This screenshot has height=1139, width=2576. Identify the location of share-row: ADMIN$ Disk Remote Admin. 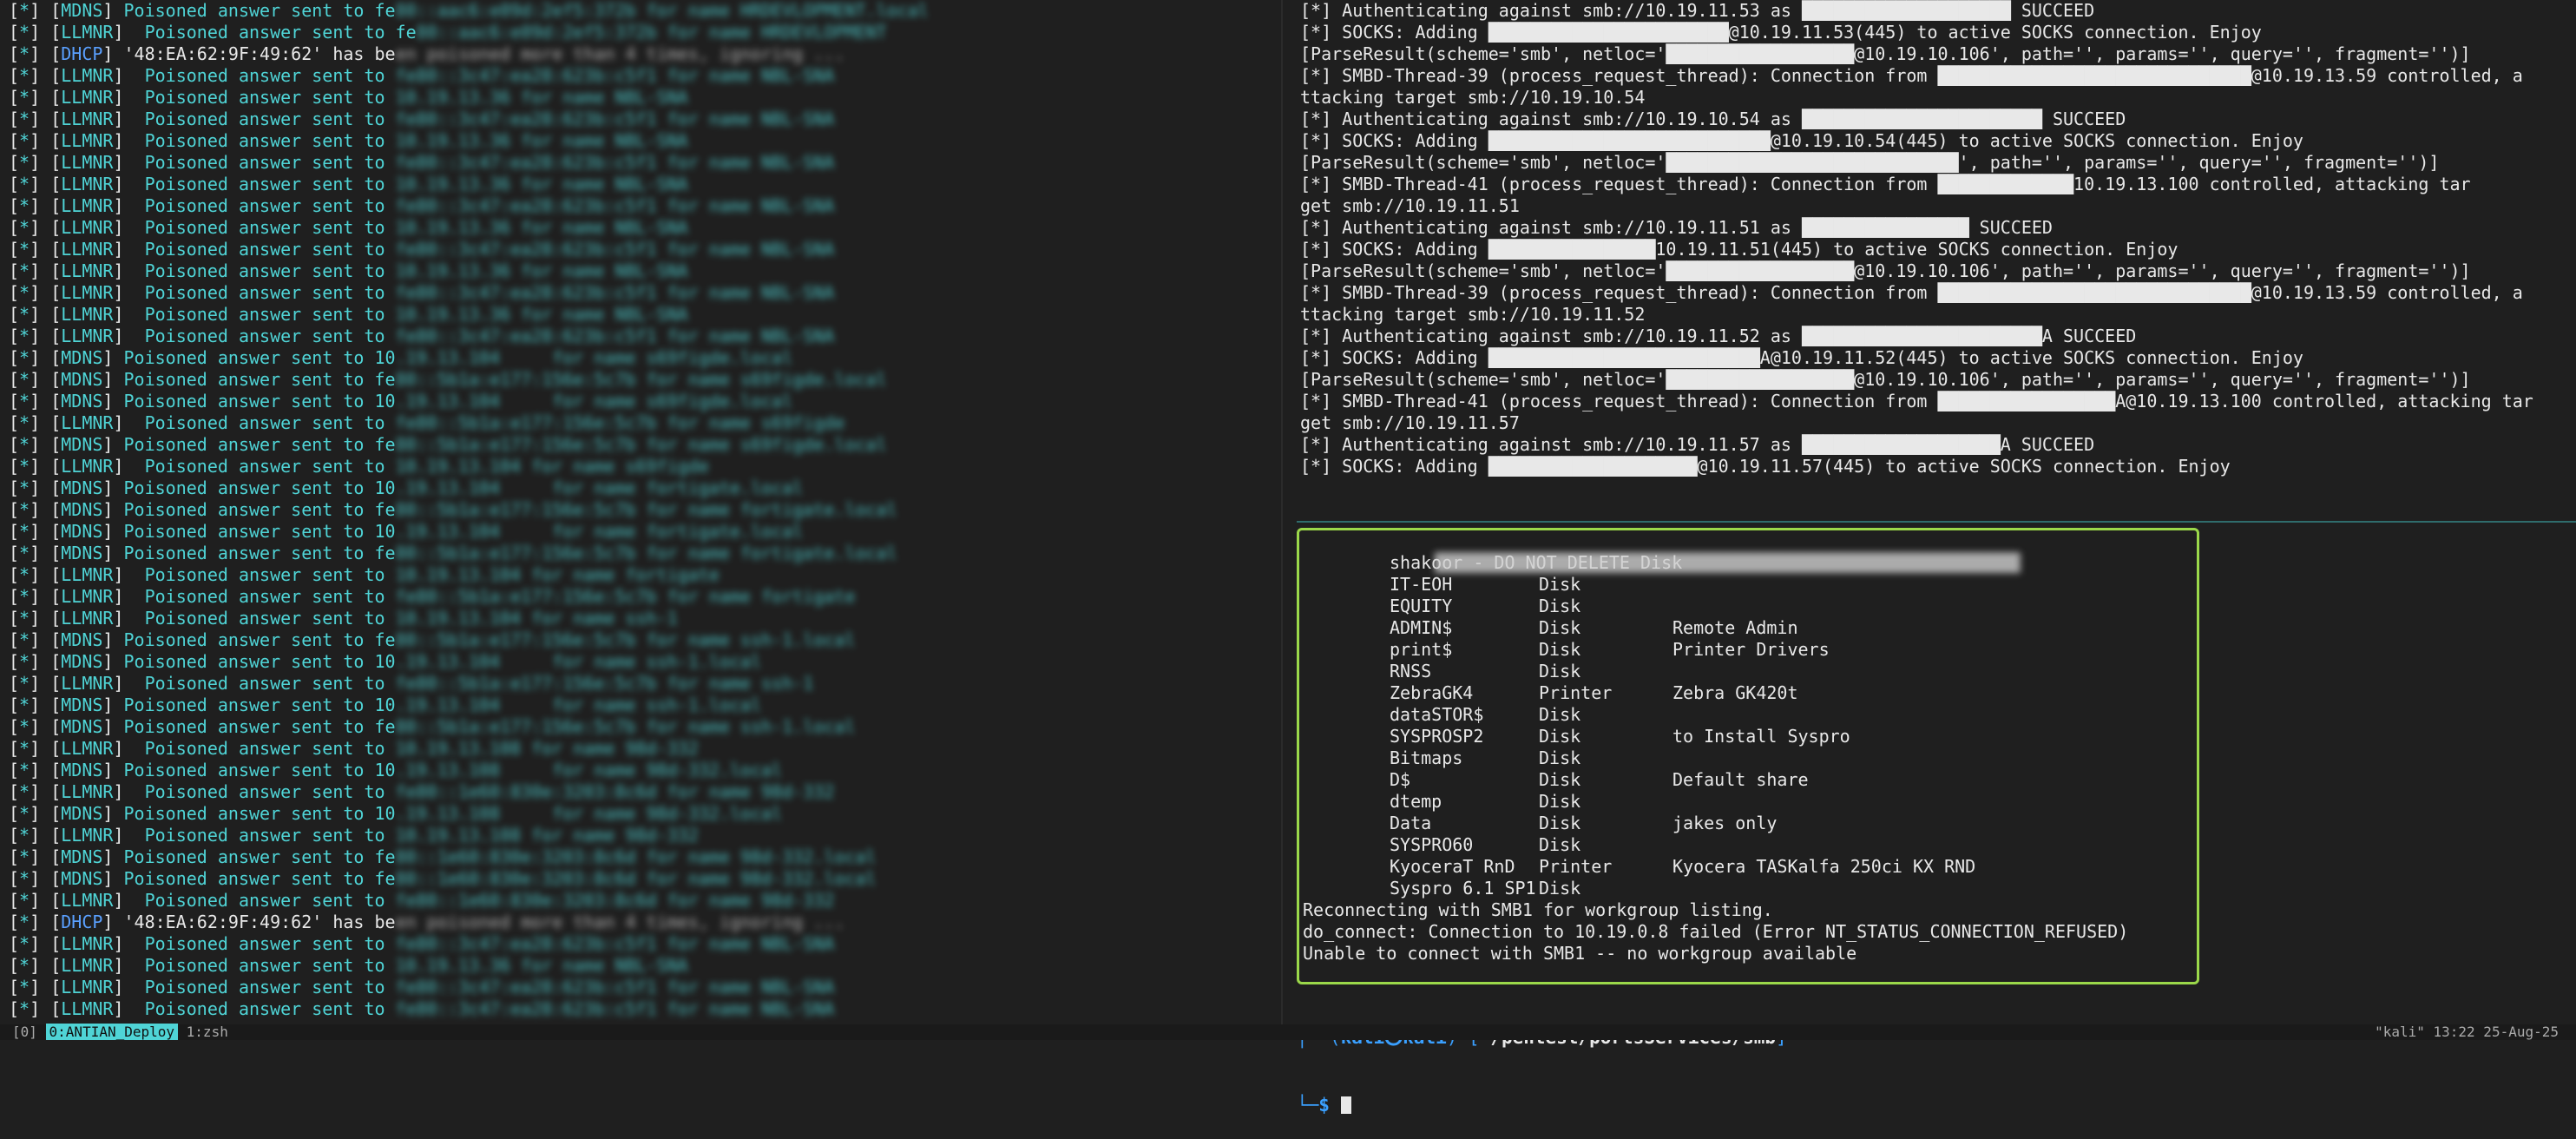
(1748, 628).